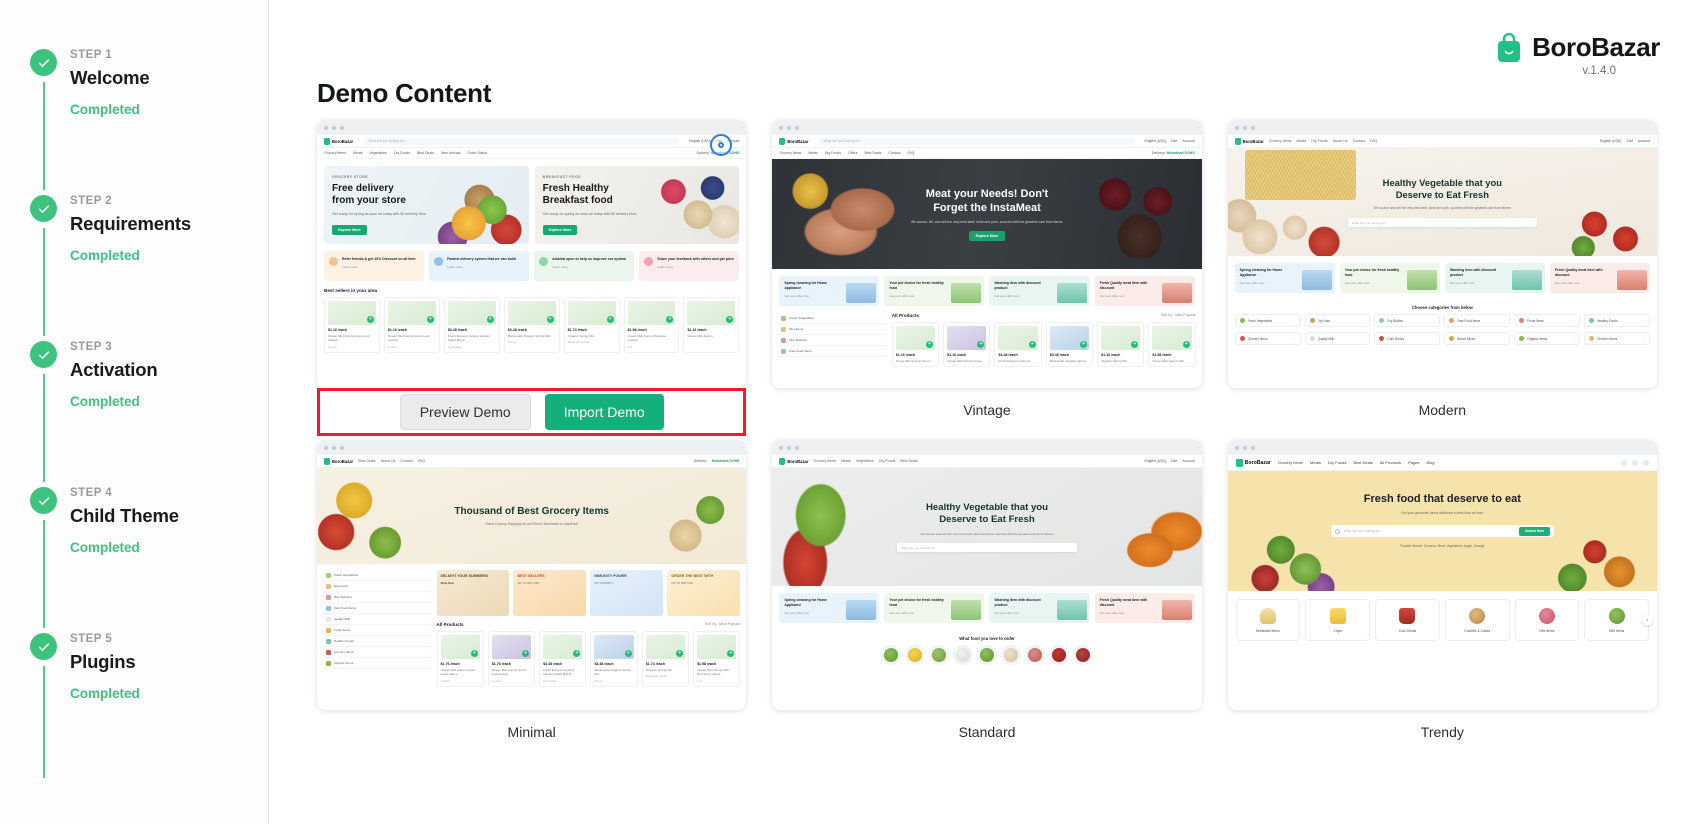 The image size is (1688, 824). What do you see at coordinates (473, 593) in the screenshot?
I see `promo-banner: DELIGHT YOUR SUMMERS! Shop Now` at bounding box center [473, 593].